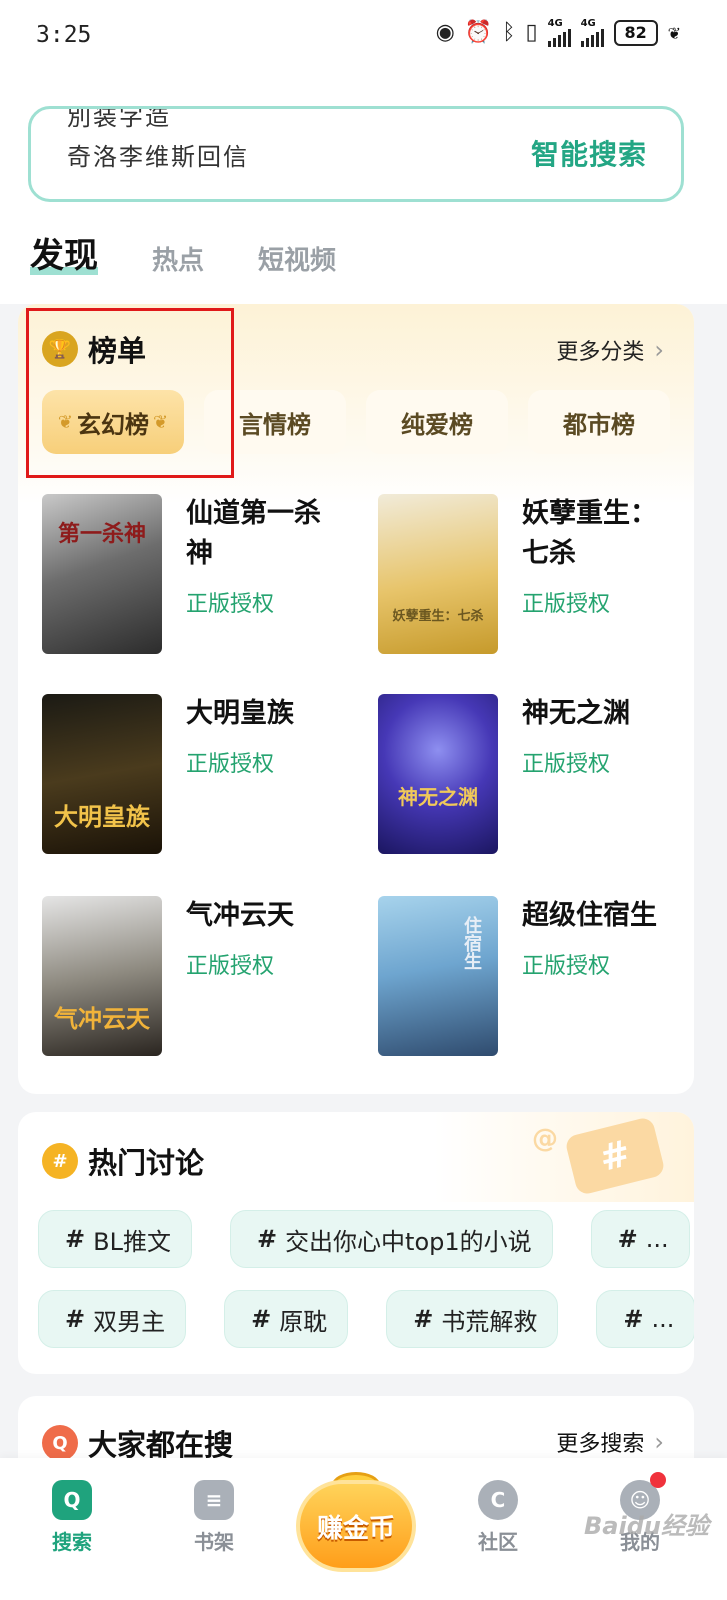 Image resolution: width=727 pixels, height=1600 pixels. I want to click on book-cover: 住宿生, so click(438, 976).